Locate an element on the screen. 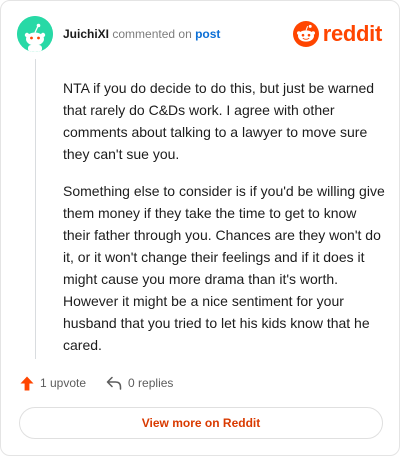 The width and height of the screenshot is (400, 456). upvote-button: 1 upvote is located at coordinates (53, 383).